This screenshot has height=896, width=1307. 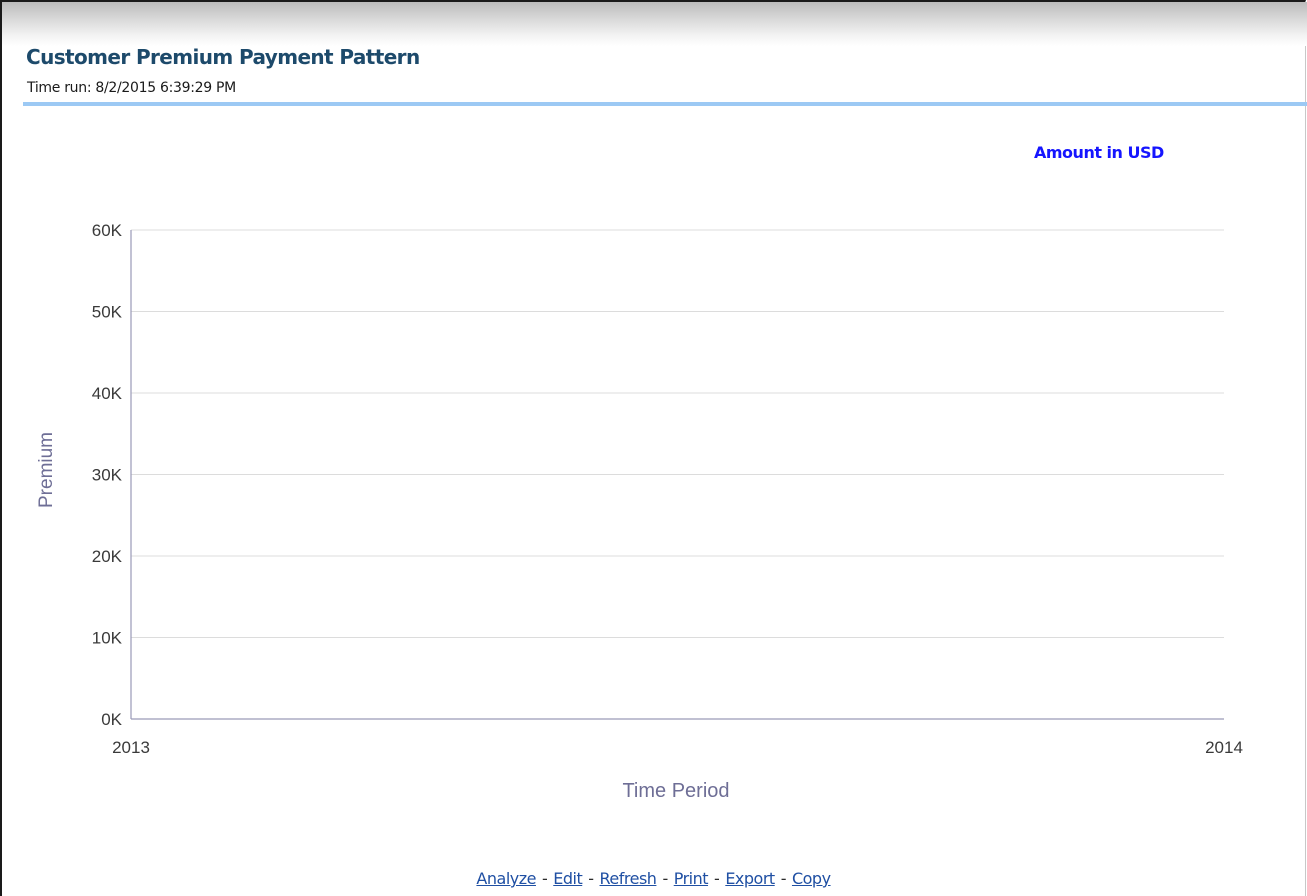 I want to click on y-tick-label: 50K, so click(x=107, y=312).